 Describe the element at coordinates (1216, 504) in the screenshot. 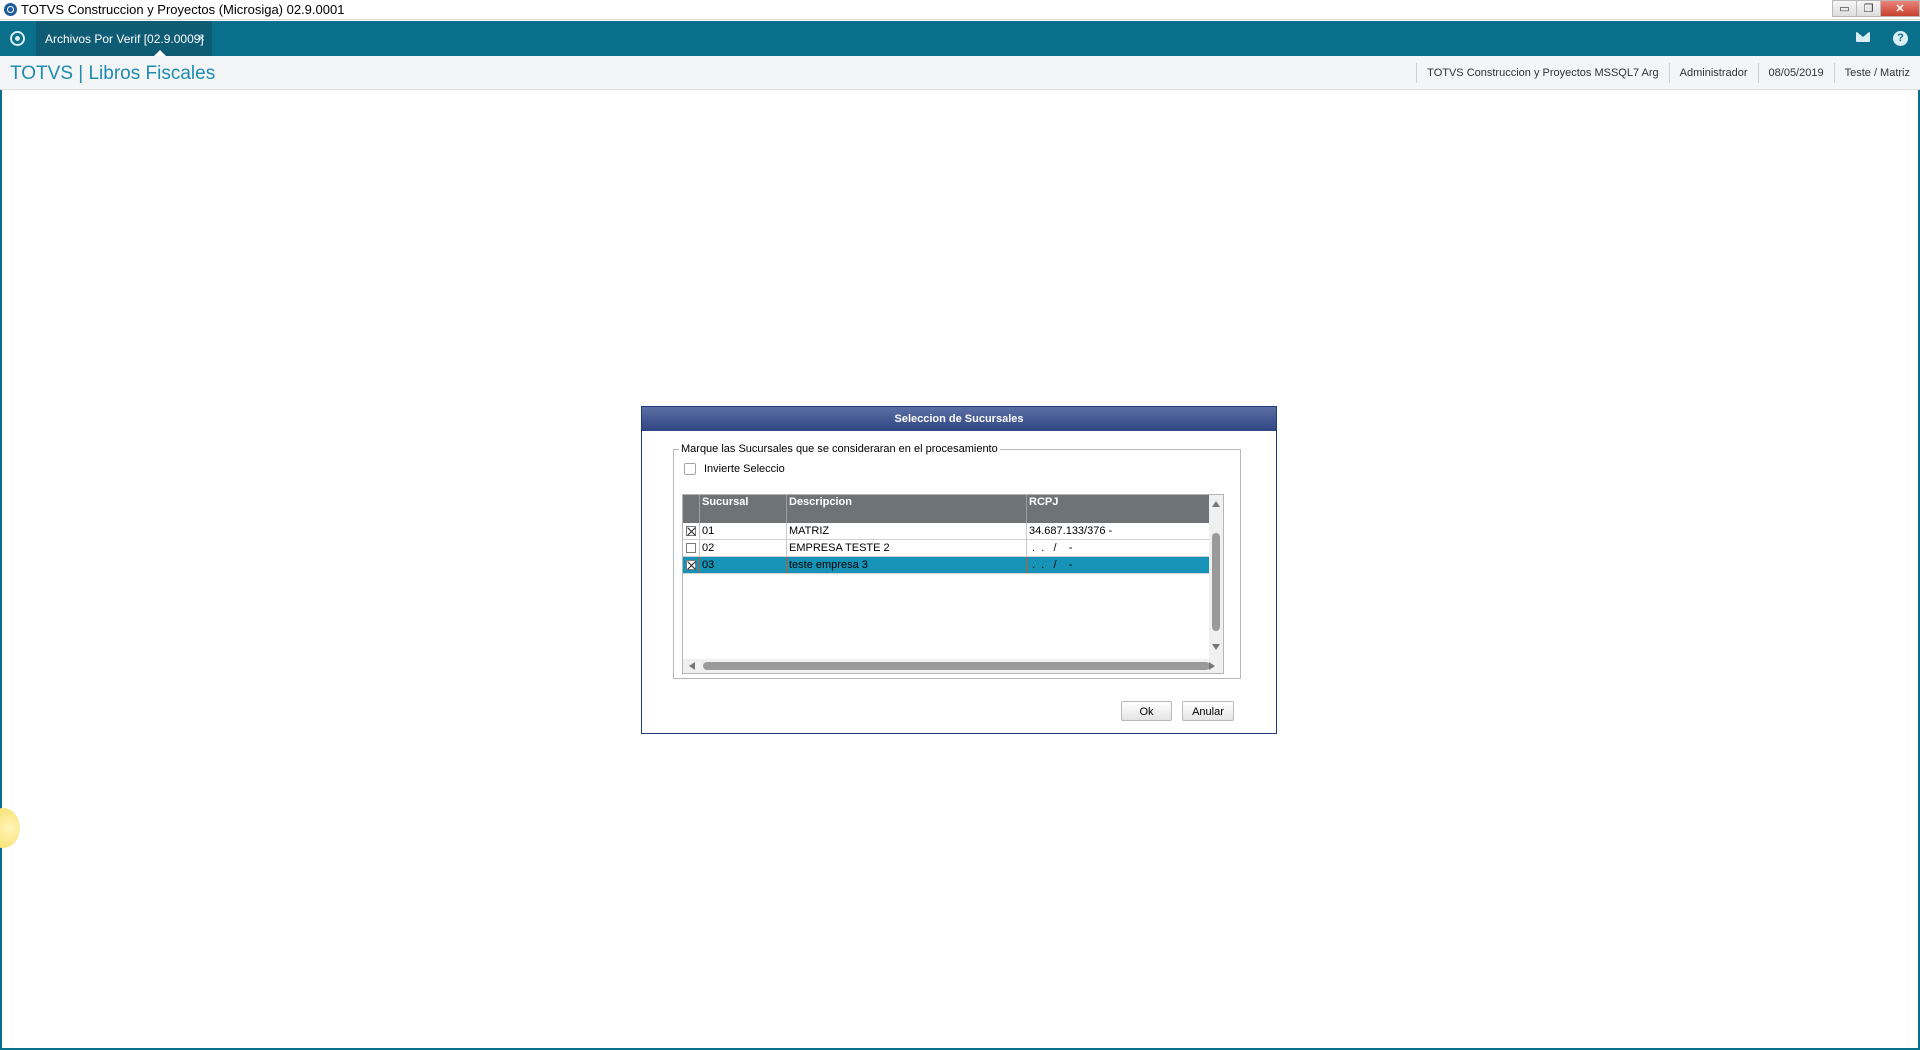

I see `scroll-up-icon` at that location.